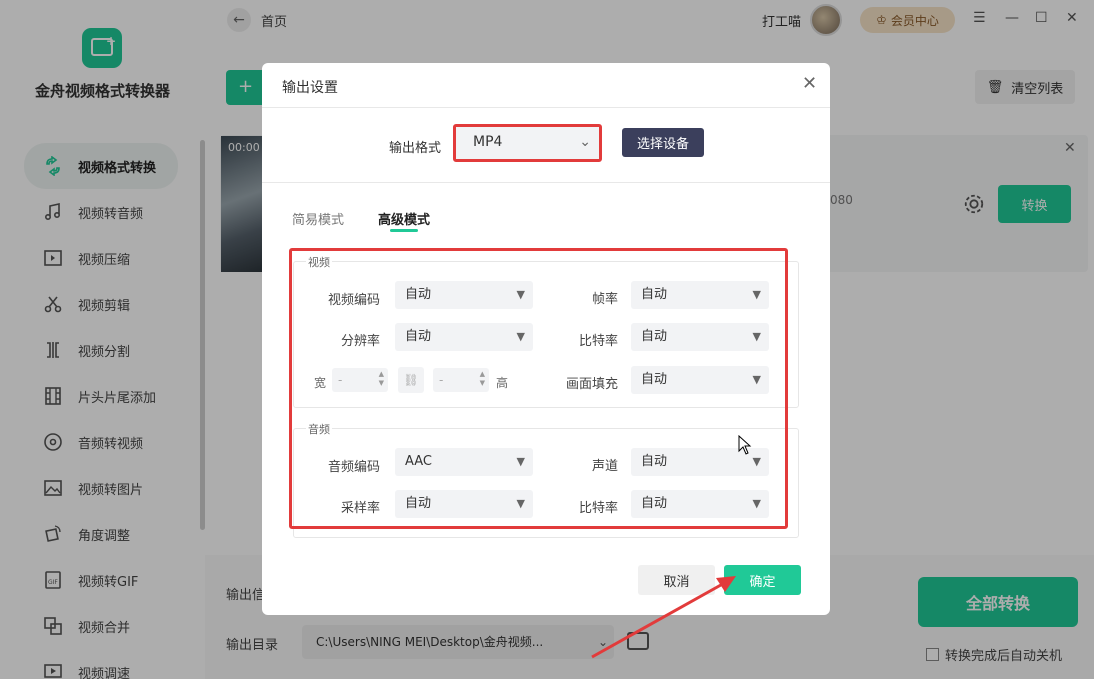 The width and height of the screenshot is (1094, 679). I want to click on audio-section, so click(546, 483).